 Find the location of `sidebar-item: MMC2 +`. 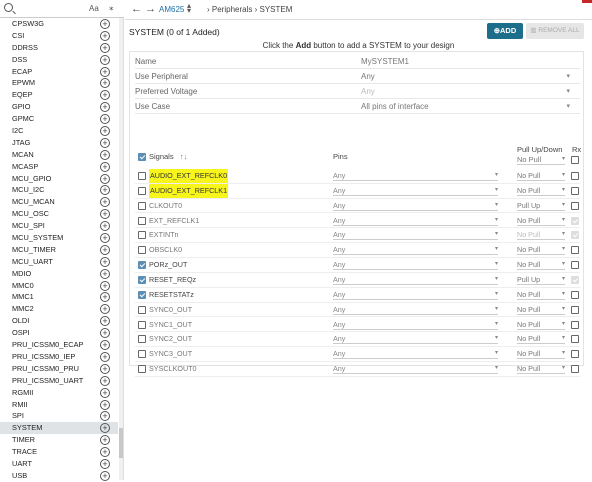

sidebar-item: MMC2 + is located at coordinates (59, 309).